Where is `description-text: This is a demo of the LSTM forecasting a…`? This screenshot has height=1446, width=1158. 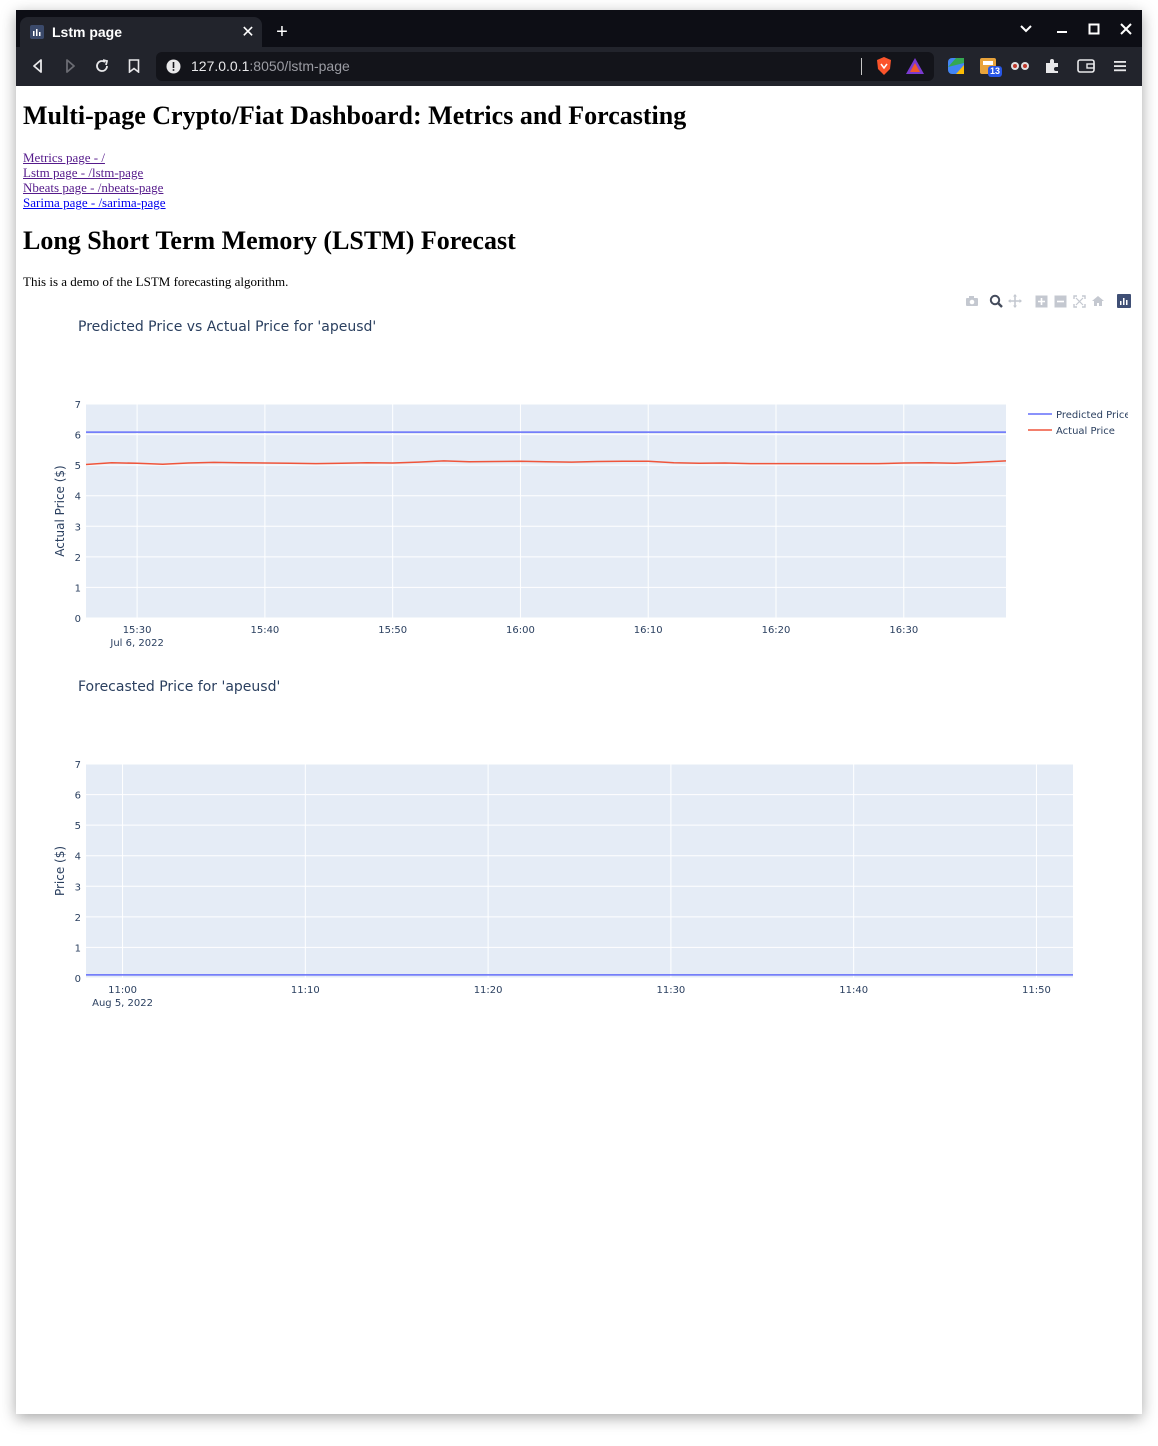 description-text: This is a demo of the LSTM forecasting a… is located at coordinates (156, 281).